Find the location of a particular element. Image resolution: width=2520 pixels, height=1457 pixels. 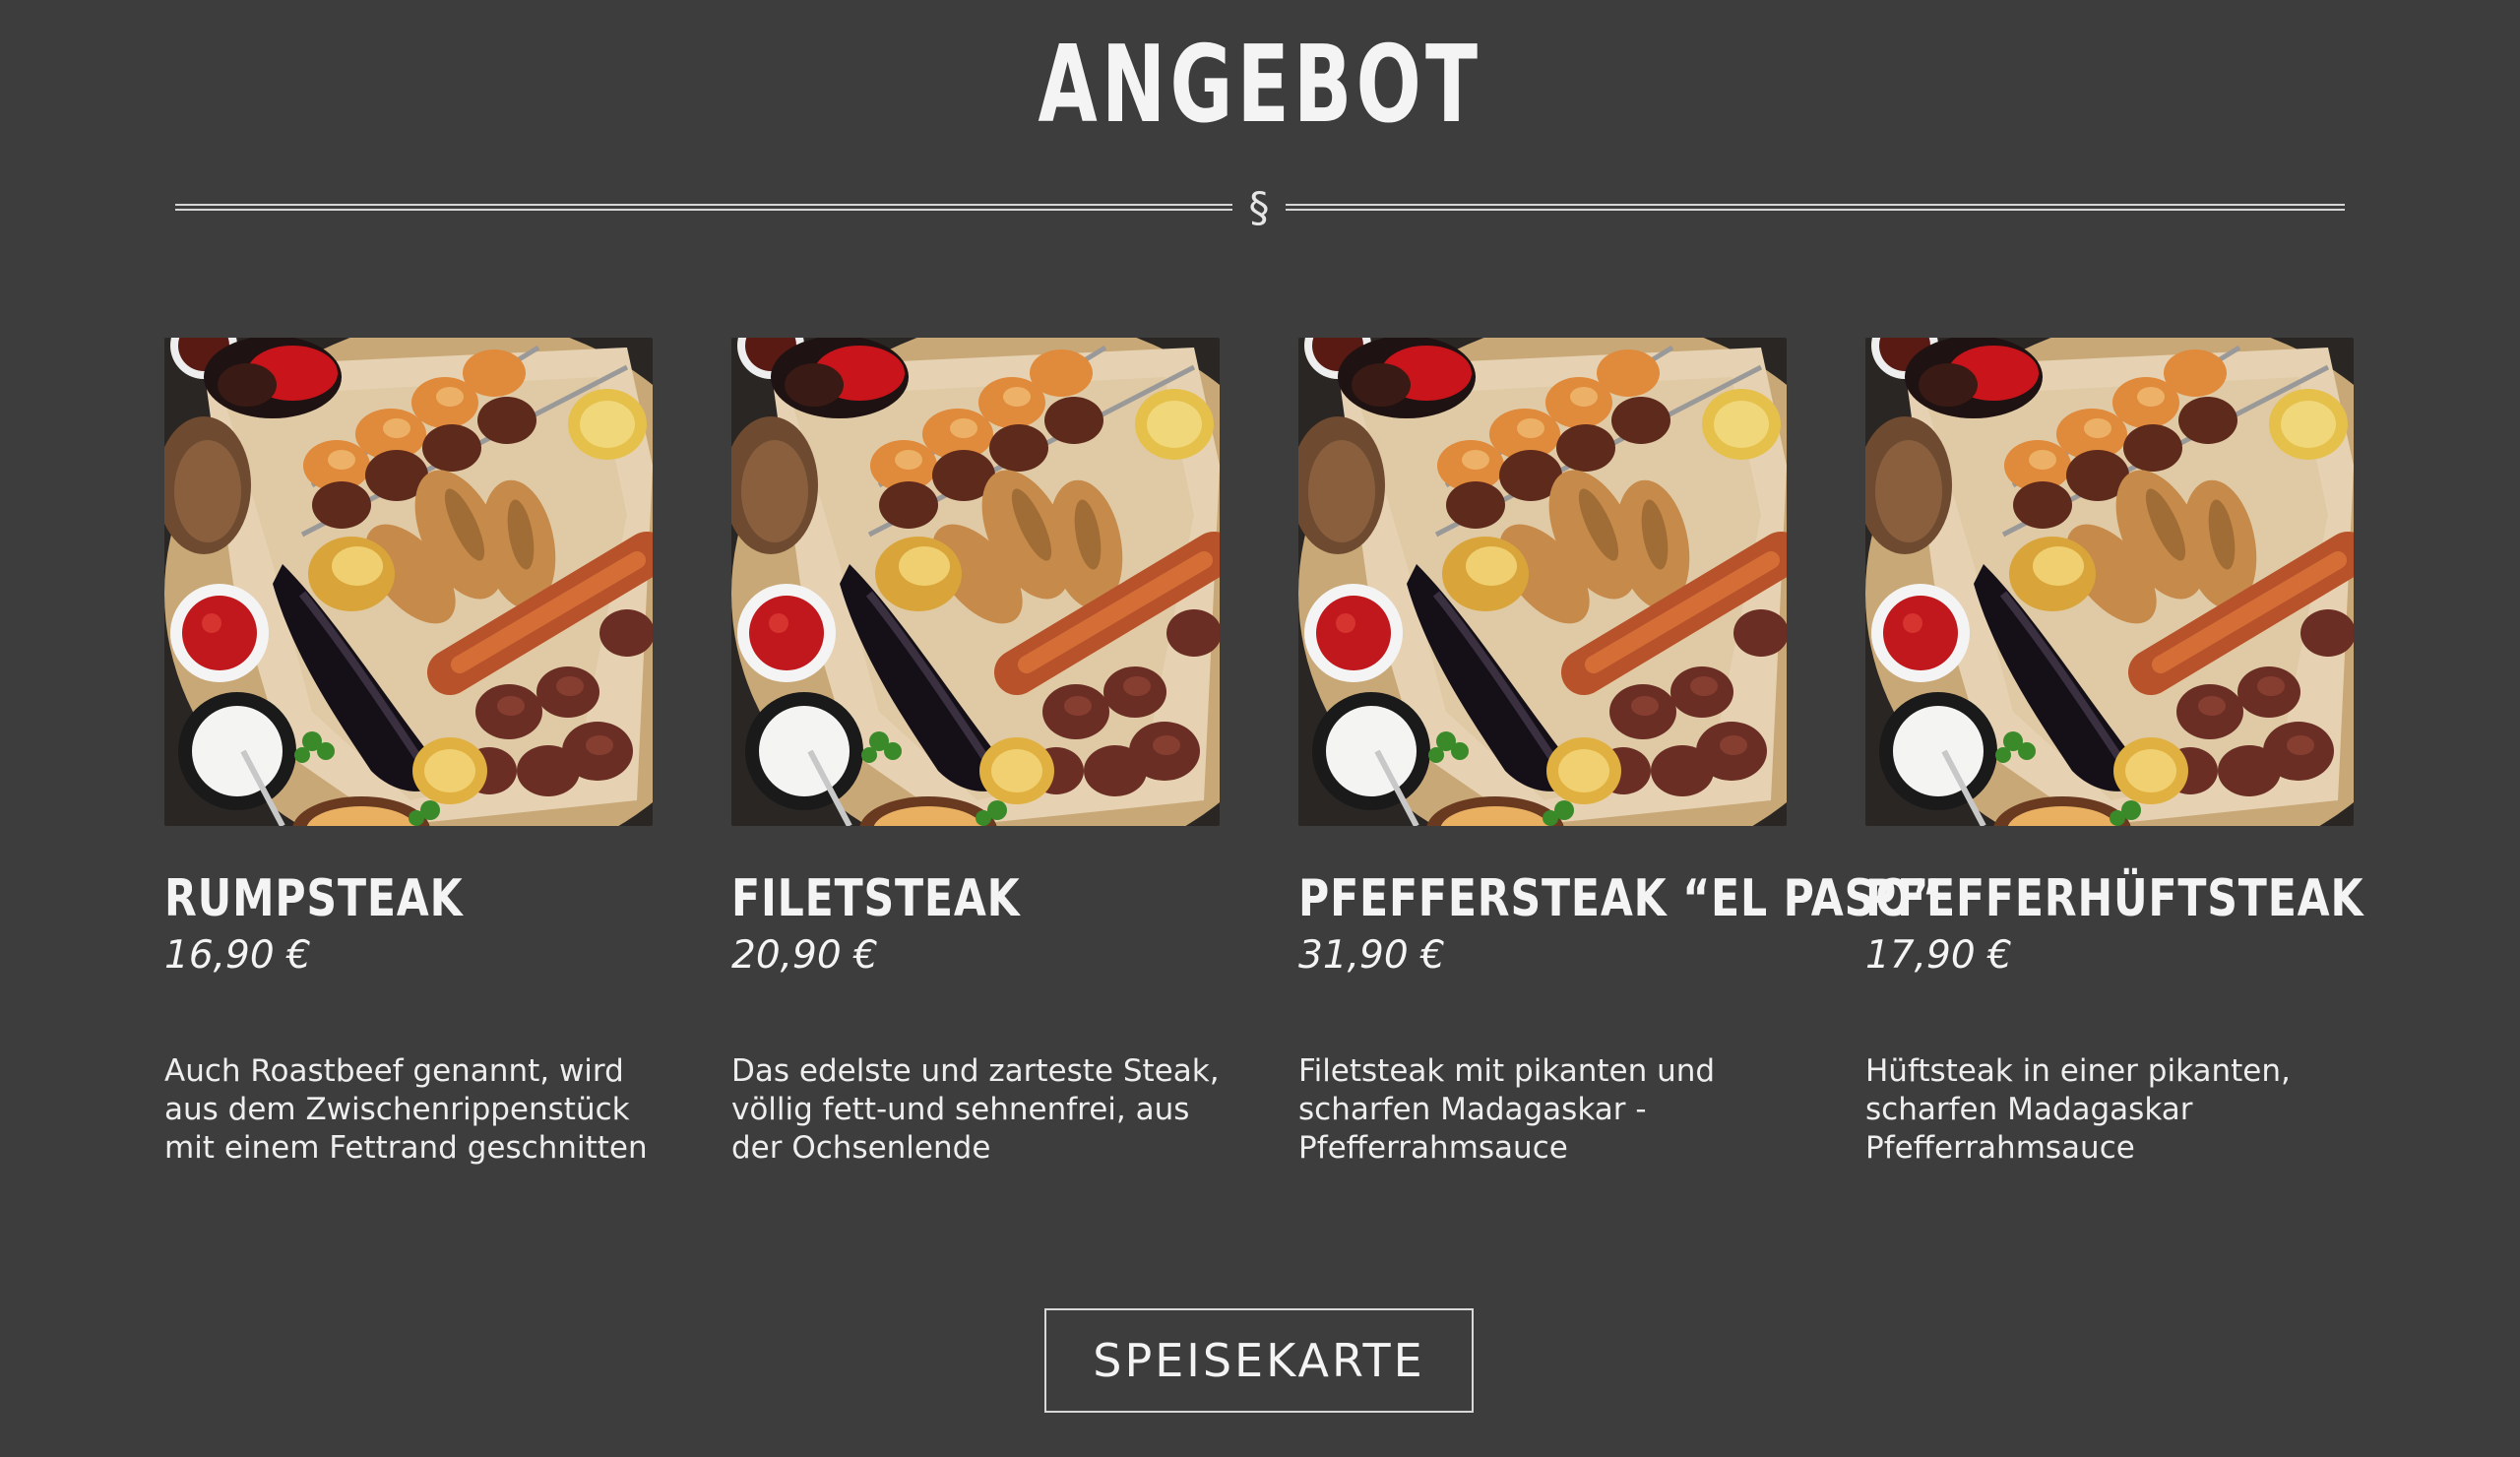

section-sign-icon: § is located at coordinates (1259, 207).